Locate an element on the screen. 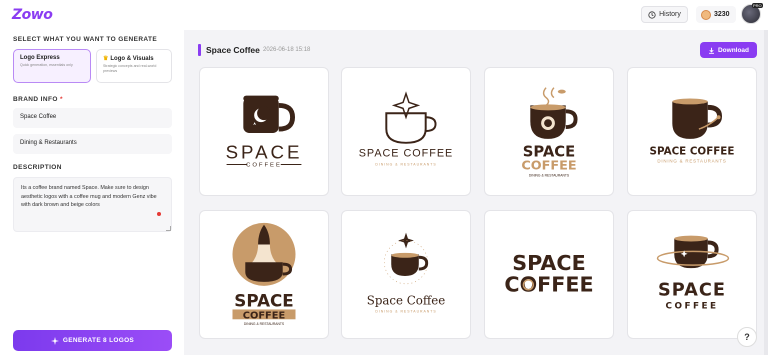 This screenshot has width=768, height=355. logo-4-line2: DINING & RESTAURANTS is located at coordinates (691, 161).